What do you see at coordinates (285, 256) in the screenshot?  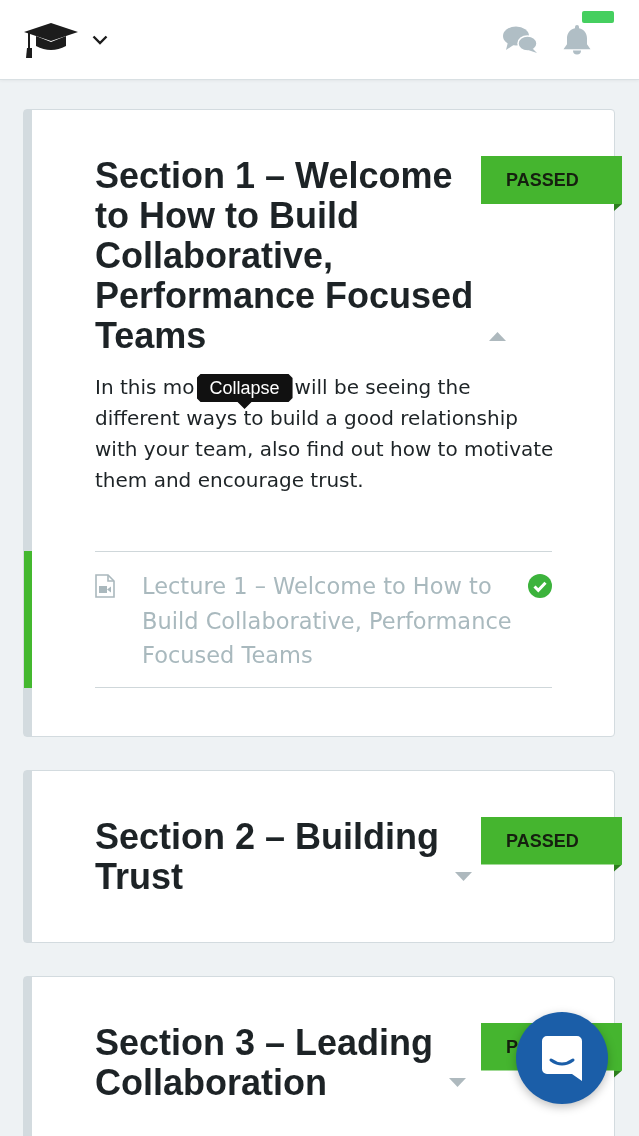 I see `section-title: Section 1 – Welcome to How to Build Collaborative, Performance Focused Teams` at bounding box center [285, 256].